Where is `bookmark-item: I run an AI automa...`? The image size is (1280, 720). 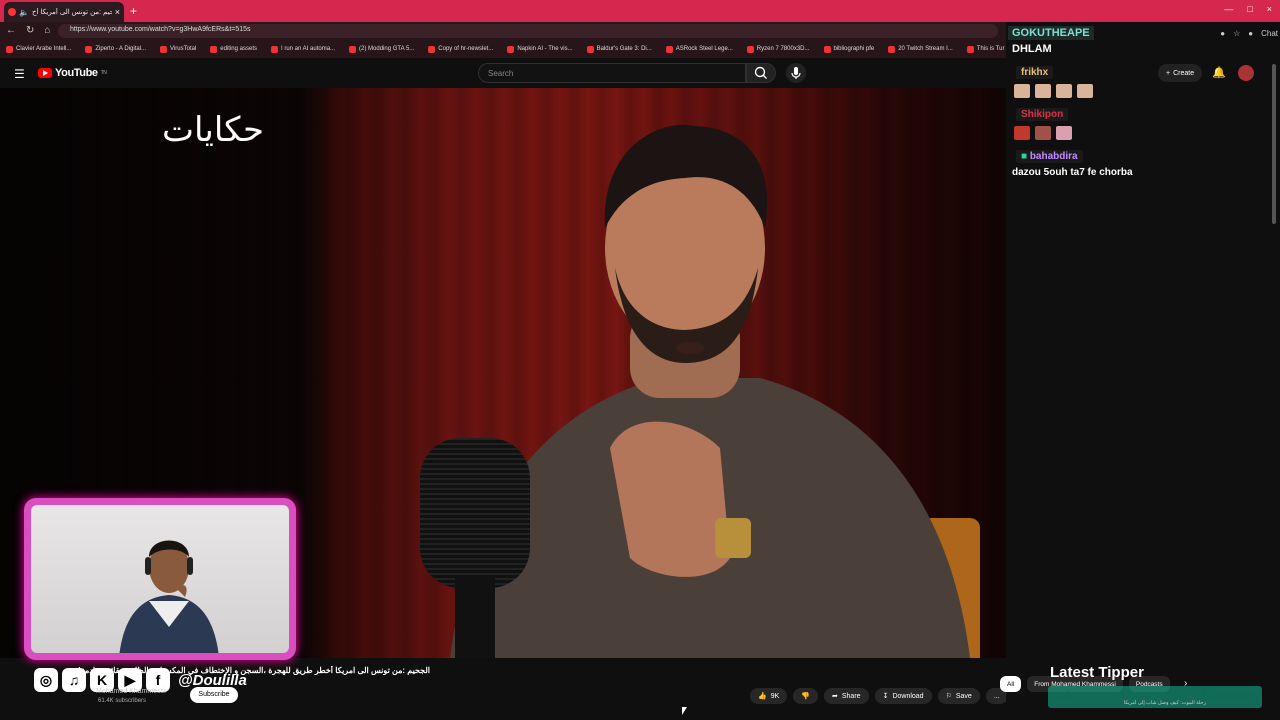 bookmark-item: I run an AI automa... is located at coordinates (303, 49).